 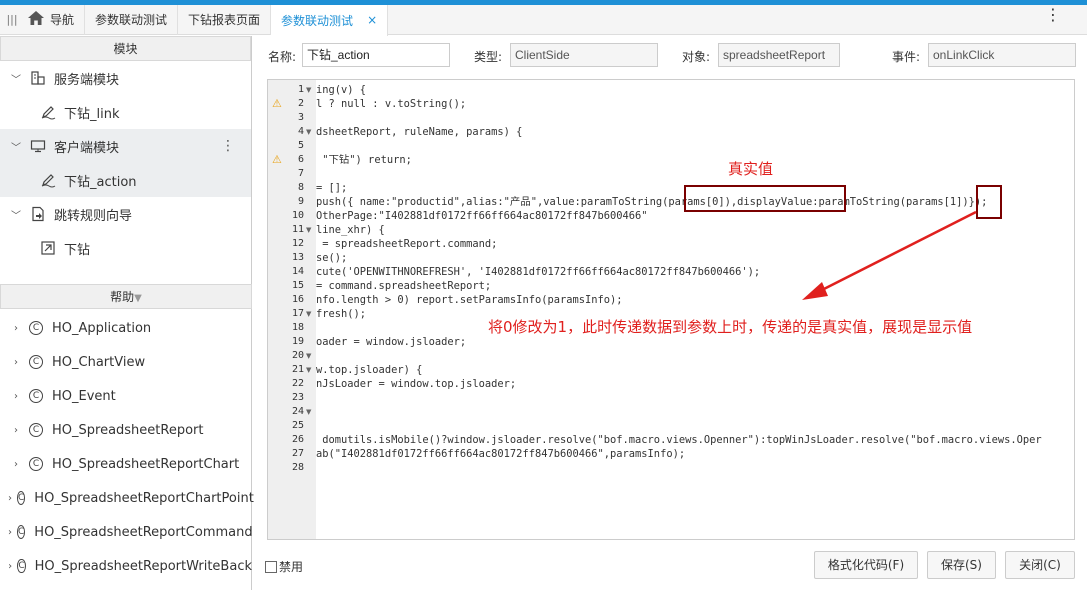 I want to click on checkbox-box, so click(x=271, y=566).